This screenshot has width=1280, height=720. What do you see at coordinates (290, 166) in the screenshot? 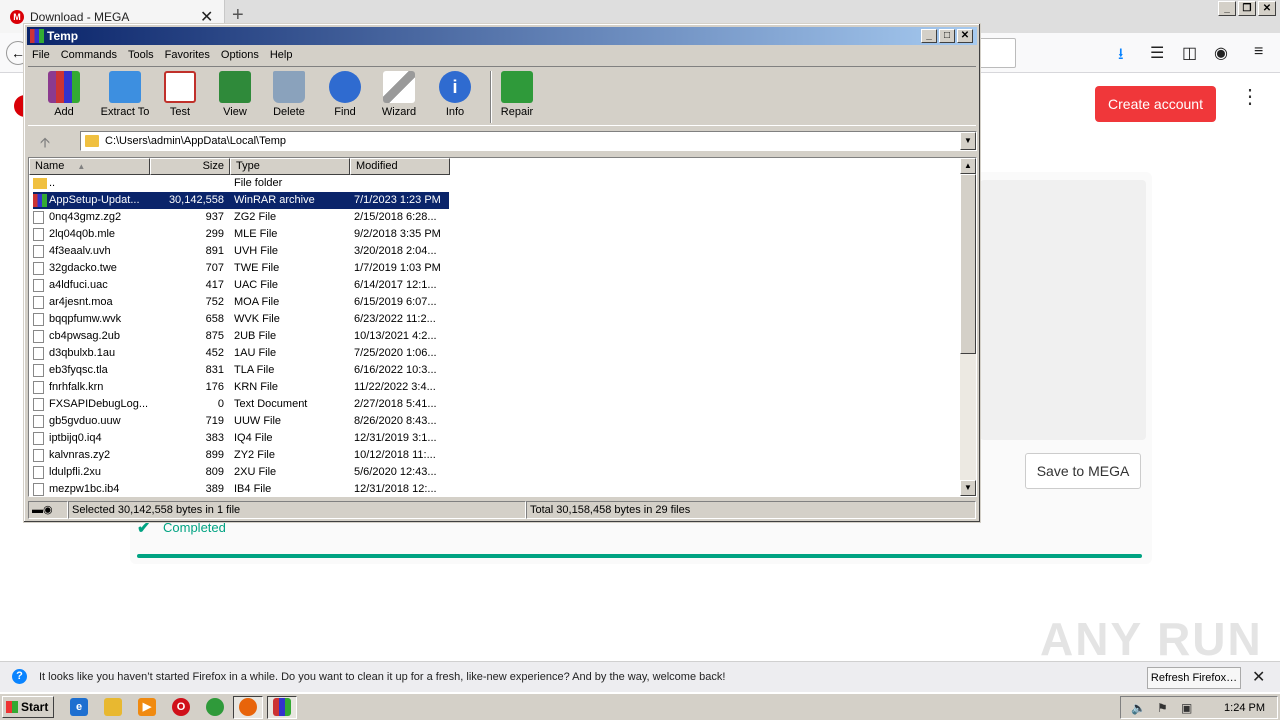
I see `column-type: Type` at bounding box center [290, 166].